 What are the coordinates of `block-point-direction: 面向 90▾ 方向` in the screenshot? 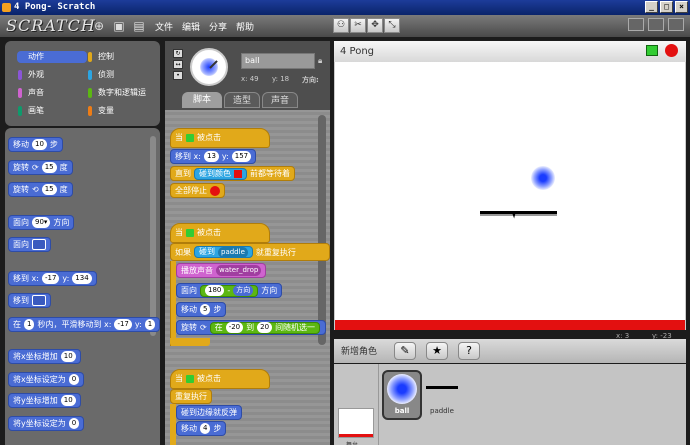 It's located at (41, 222).